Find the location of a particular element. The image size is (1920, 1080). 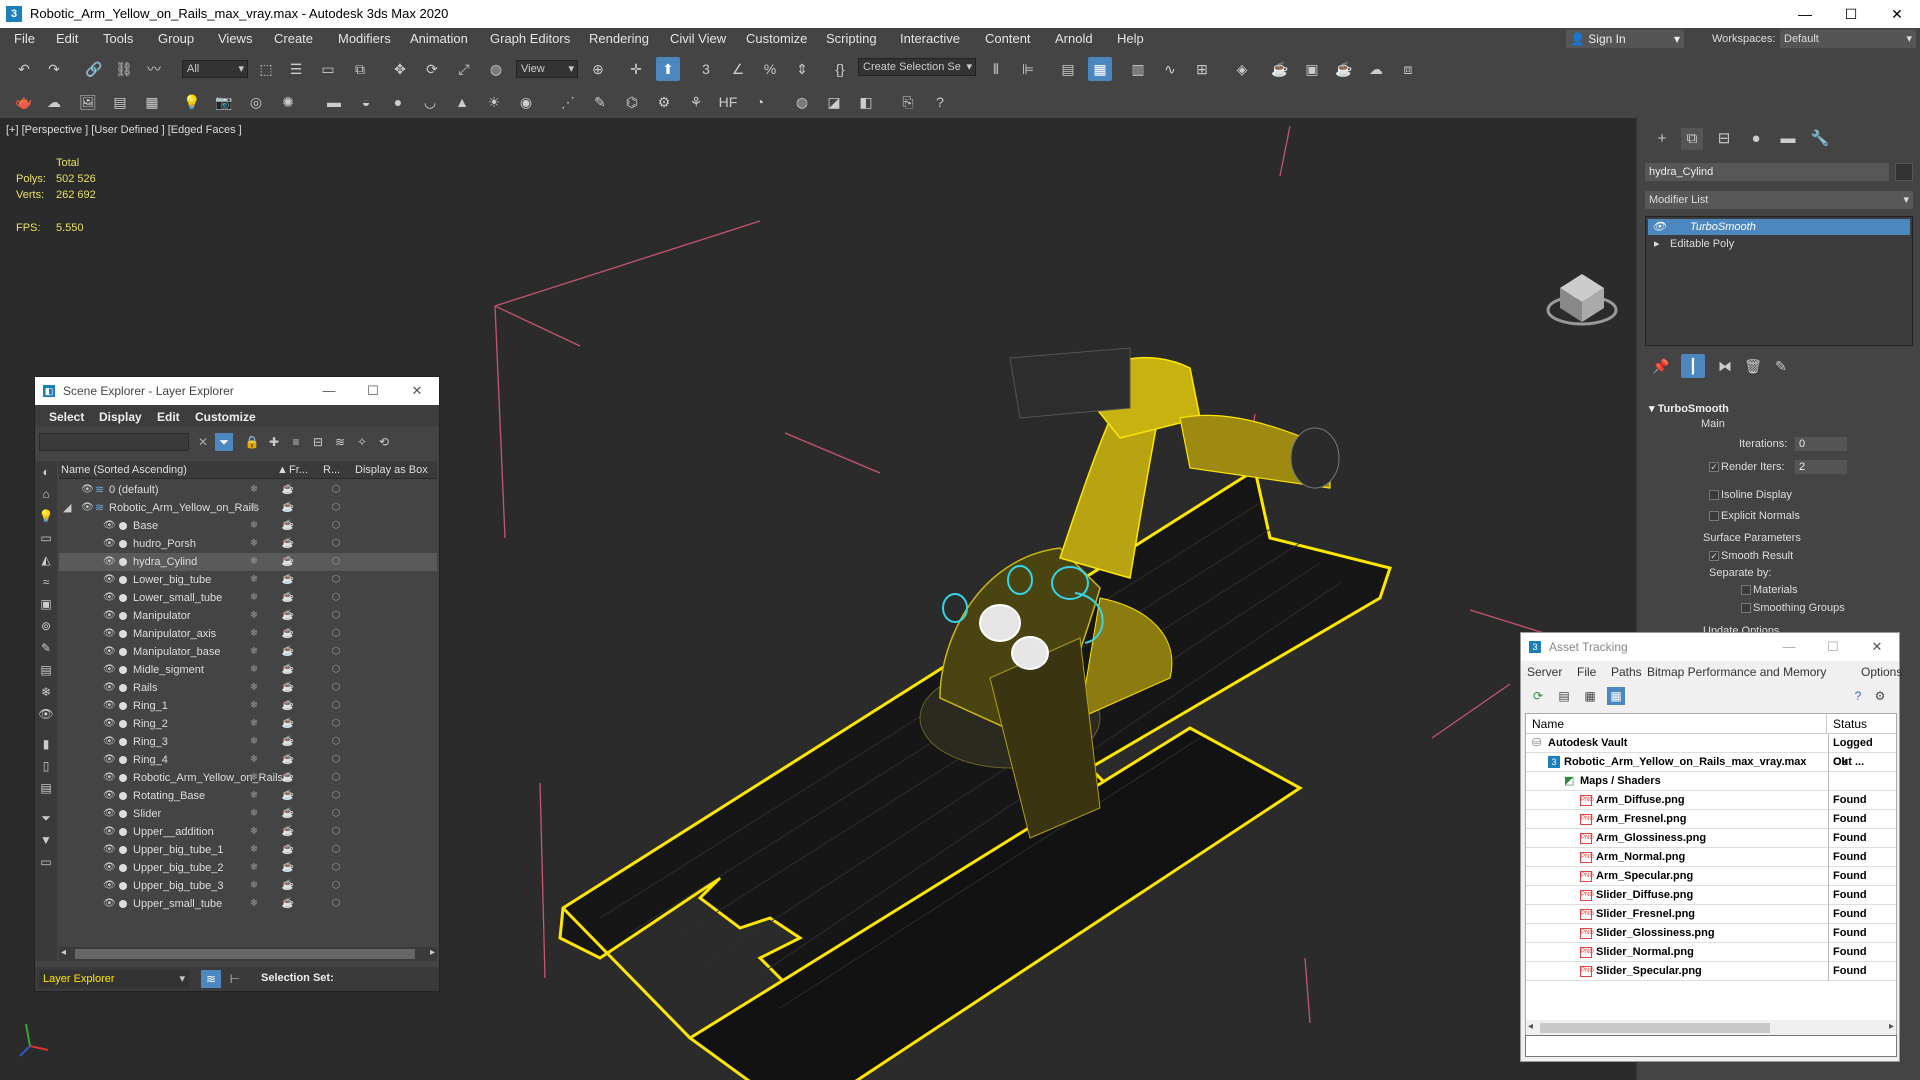

redo-icon: ↷ is located at coordinates (54, 69).